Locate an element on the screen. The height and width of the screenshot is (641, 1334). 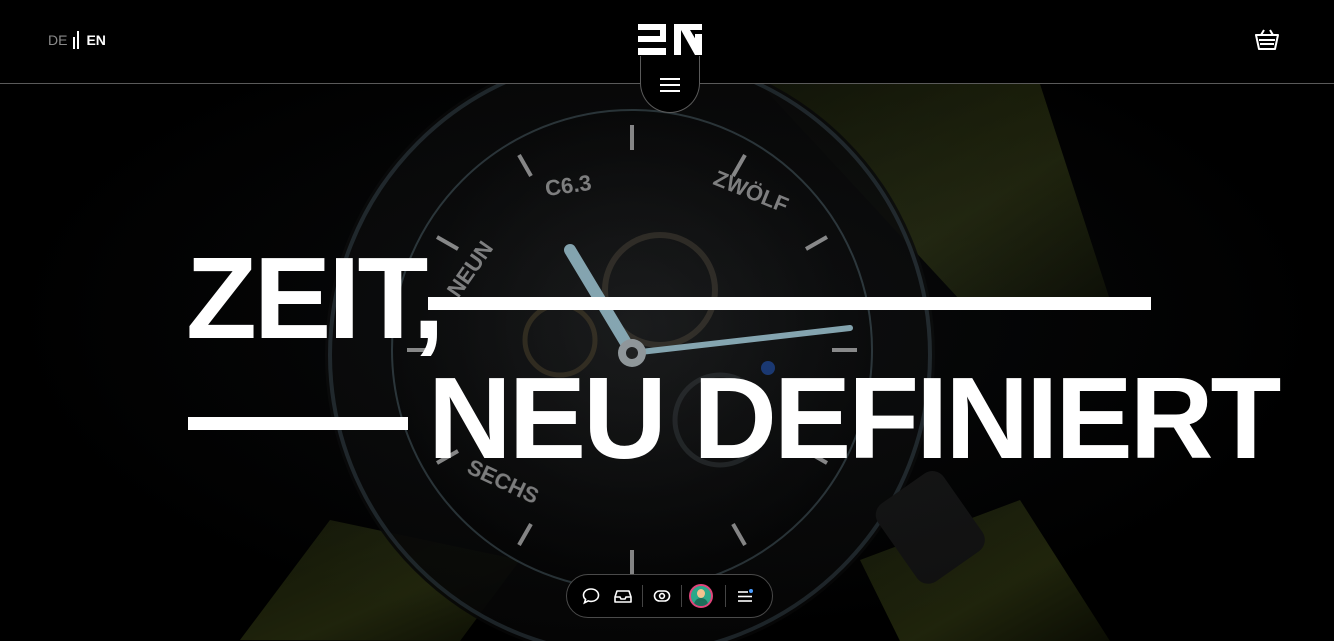
brand-logo is located at coordinates (670, 40).